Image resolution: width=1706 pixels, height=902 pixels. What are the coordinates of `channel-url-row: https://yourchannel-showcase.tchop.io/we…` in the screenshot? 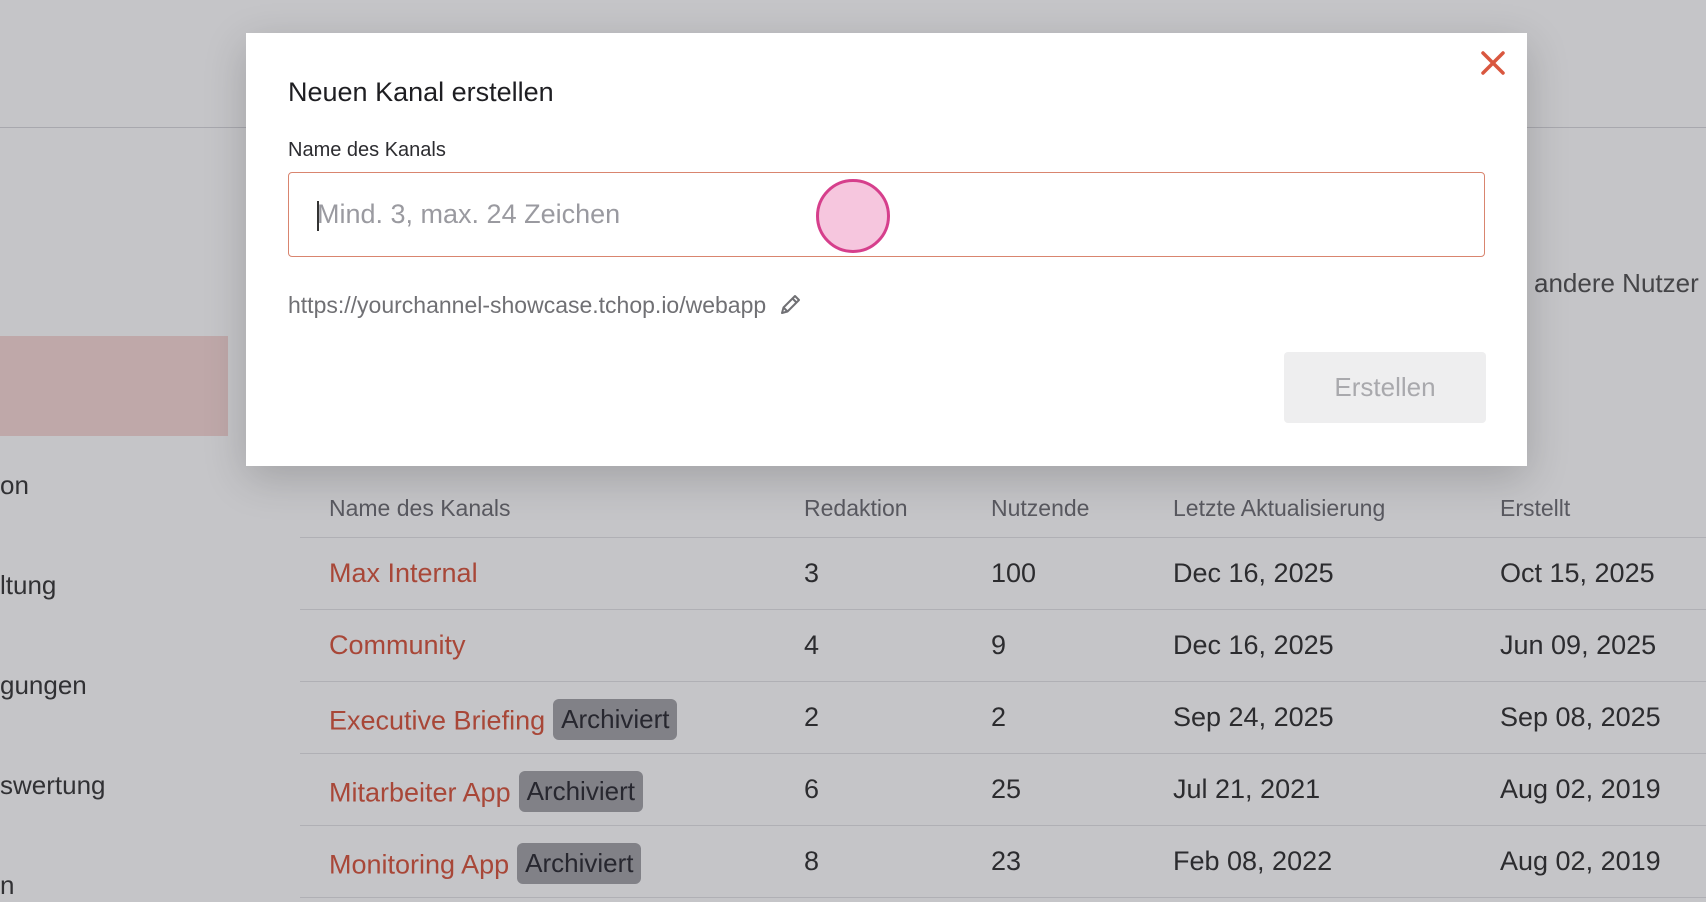 It's located at (546, 305).